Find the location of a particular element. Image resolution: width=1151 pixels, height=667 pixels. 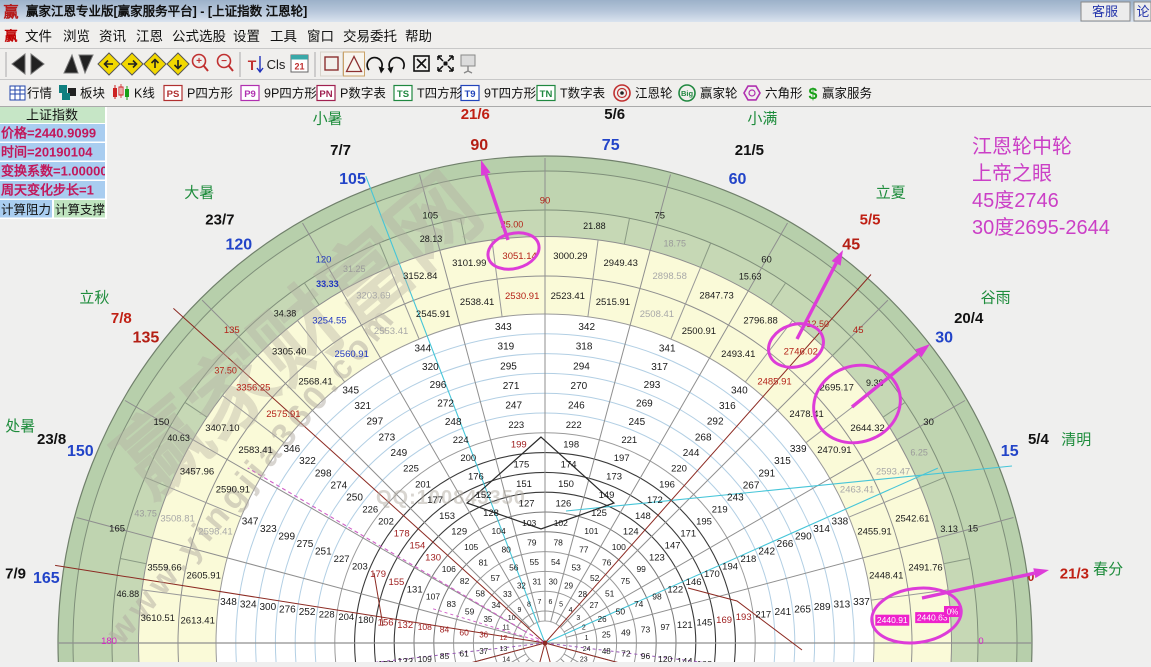

svg-text: 2644.32 is located at coordinates (867, 428).